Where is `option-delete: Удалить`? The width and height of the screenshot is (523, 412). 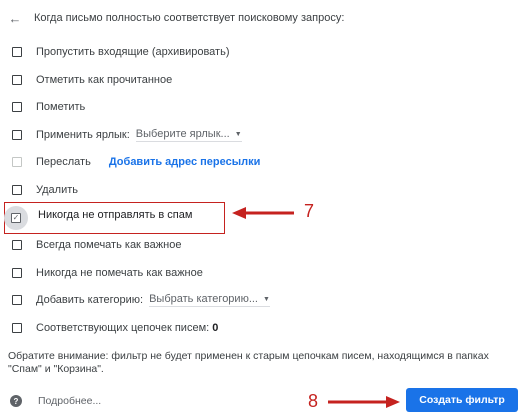 option-delete: Удалить is located at coordinates (45, 190).